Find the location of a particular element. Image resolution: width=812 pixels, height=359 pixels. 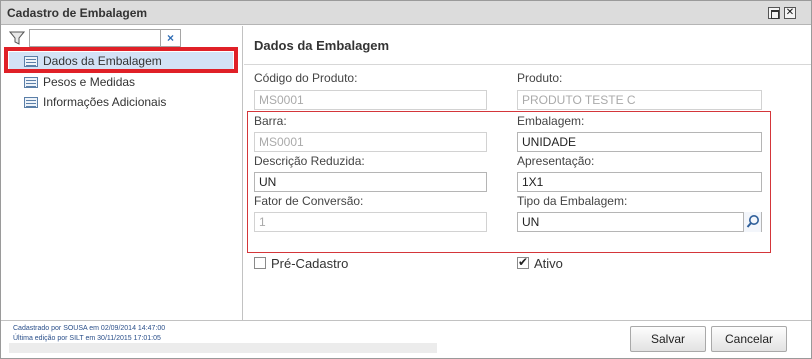

descricao-reduzida-input: UN is located at coordinates (370, 182).